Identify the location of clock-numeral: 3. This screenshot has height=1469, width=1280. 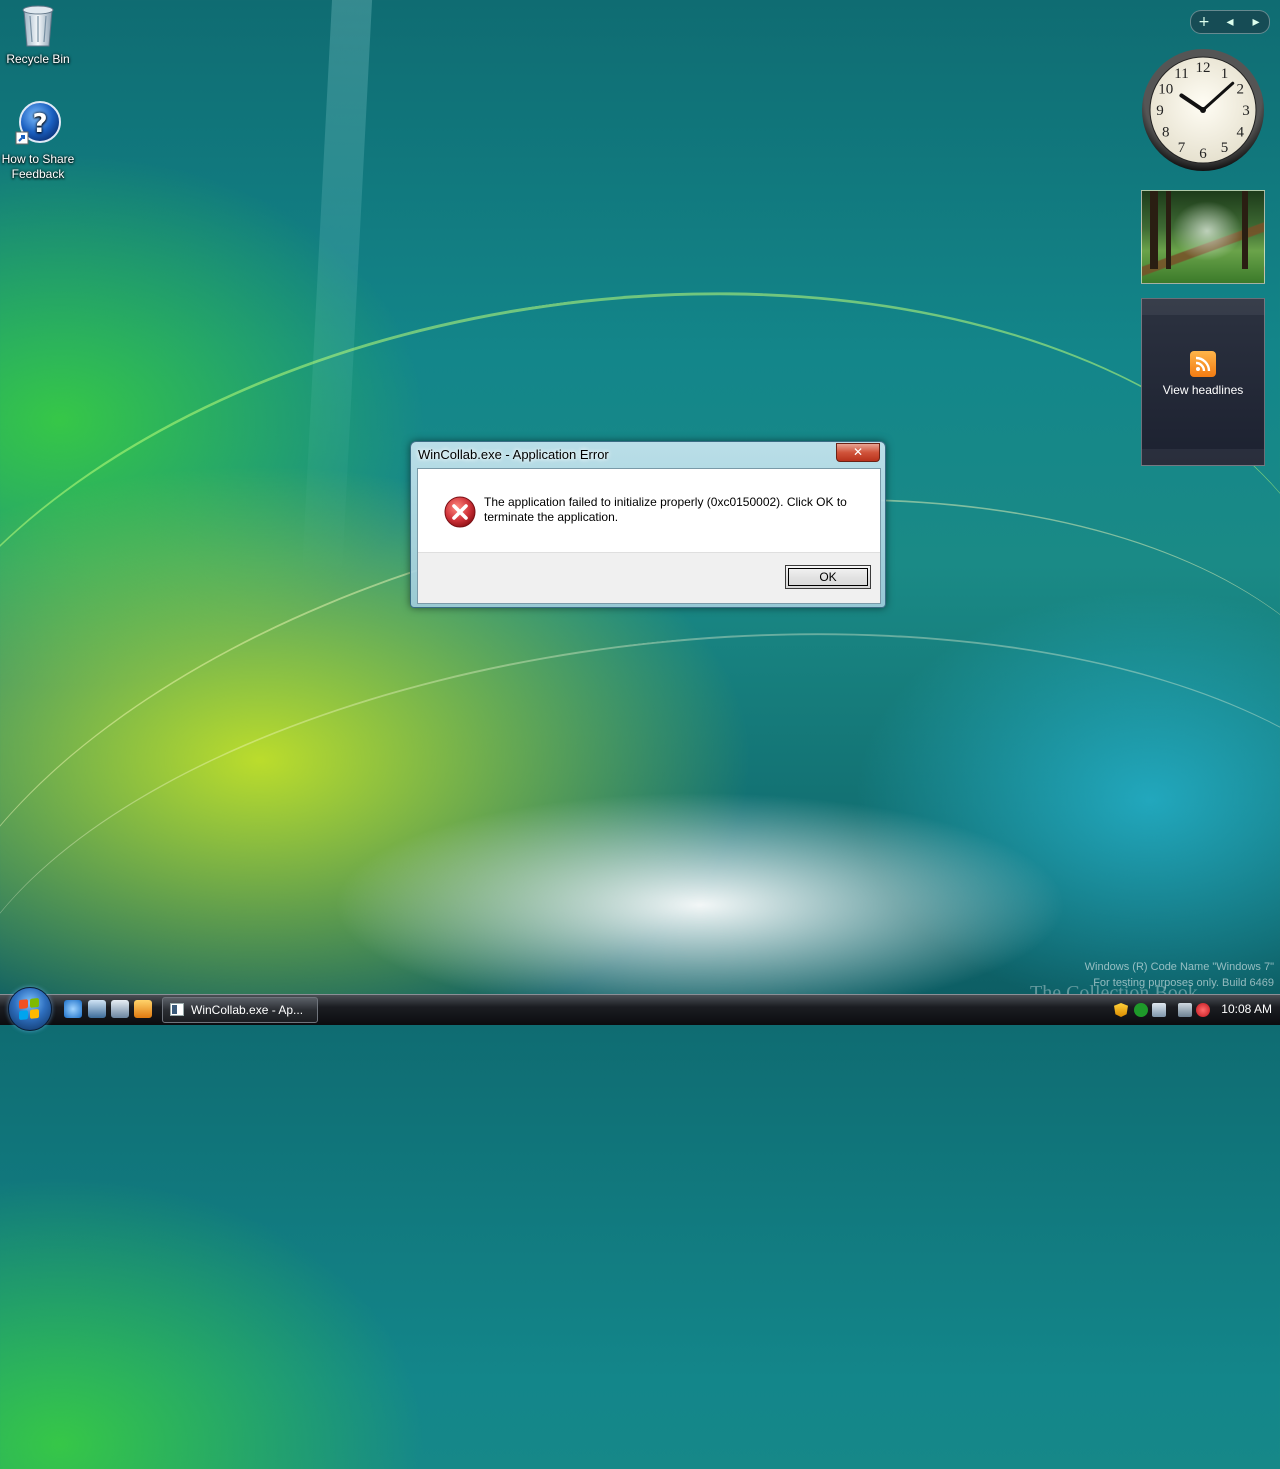
(1246, 111).